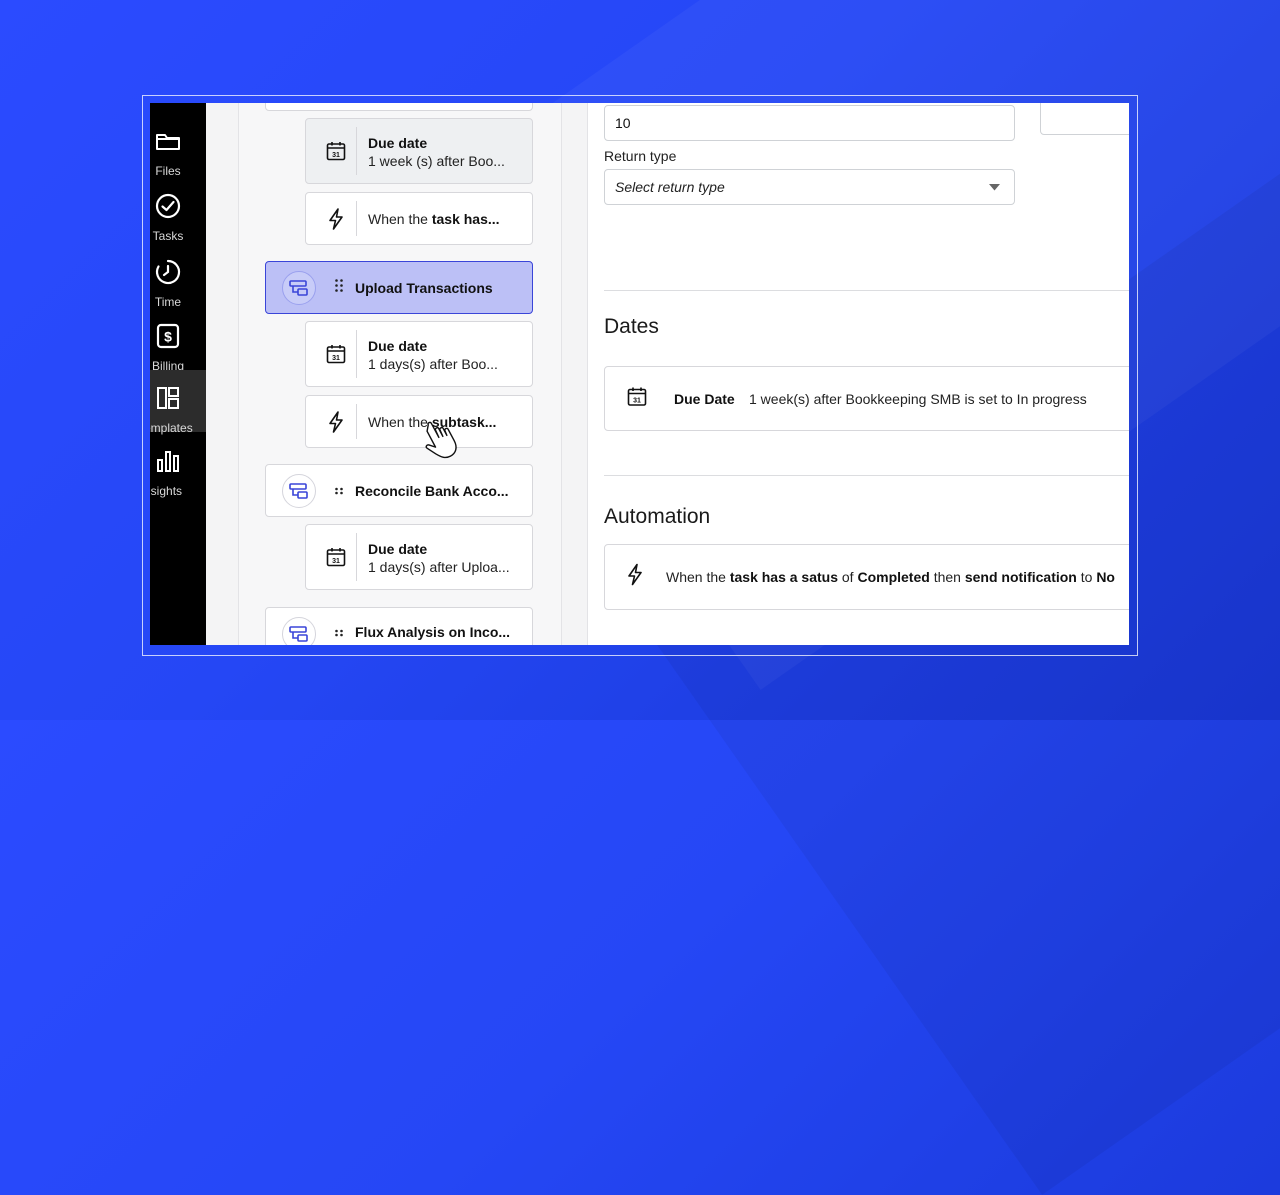 The height and width of the screenshot is (1195, 1280). Describe the element at coordinates (809, 187) in the screenshot. I see `return-type-select: Select return type` at that location.